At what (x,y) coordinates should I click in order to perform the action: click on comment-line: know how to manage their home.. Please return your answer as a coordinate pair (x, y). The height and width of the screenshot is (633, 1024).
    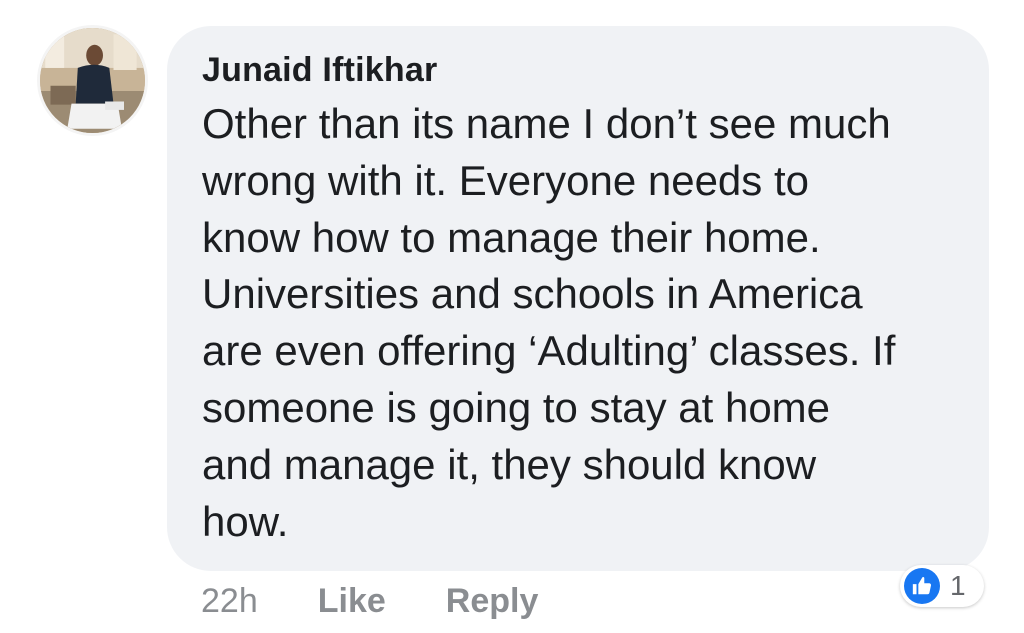
    Looking at the image, I should click on (511, 237).